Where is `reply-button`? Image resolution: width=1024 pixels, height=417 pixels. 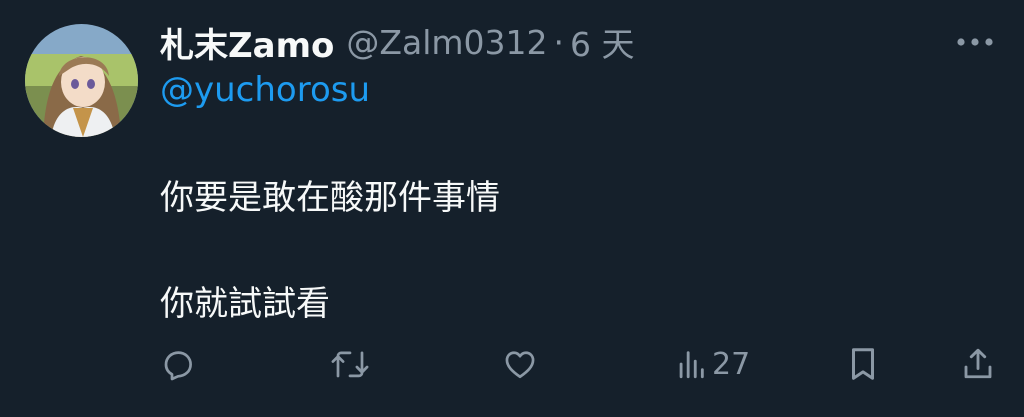 reply-button is located at coordinates (178, 364).